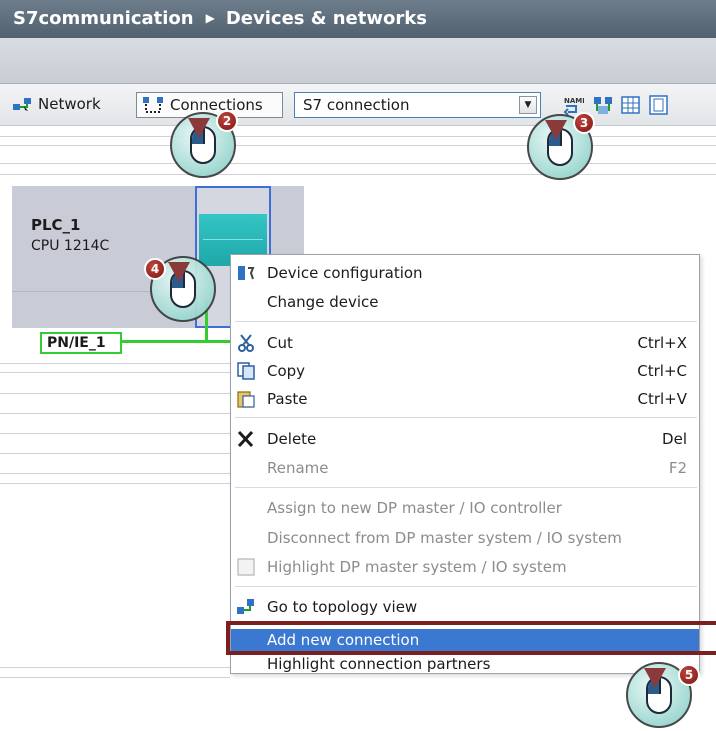  Describe the element at coordinates (56, 225) in the screenshot. I see `device-name: PLC_1` at that location.